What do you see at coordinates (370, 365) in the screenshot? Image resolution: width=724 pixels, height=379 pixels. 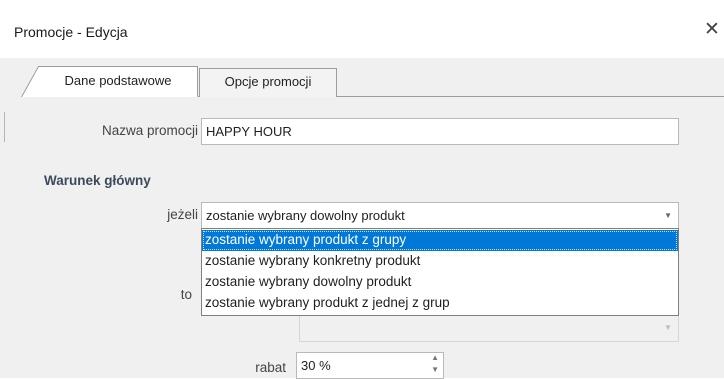 I see `discount-stepper: 30 % ▲ ▼` at bounding box center [370, 365].